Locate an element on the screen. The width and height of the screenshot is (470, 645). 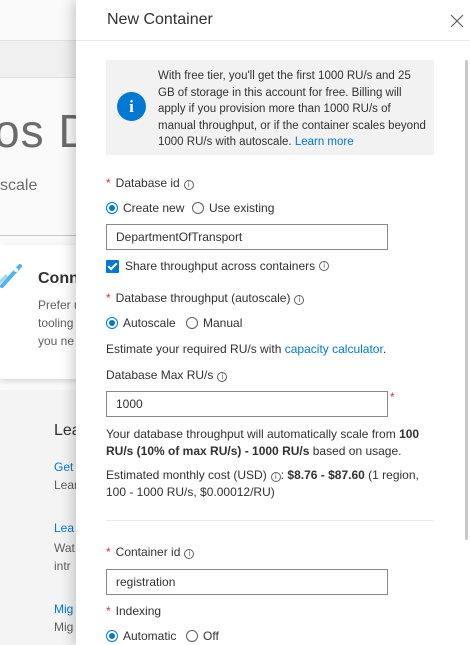
radio-label: Create new is located at coordinates (154, 208).